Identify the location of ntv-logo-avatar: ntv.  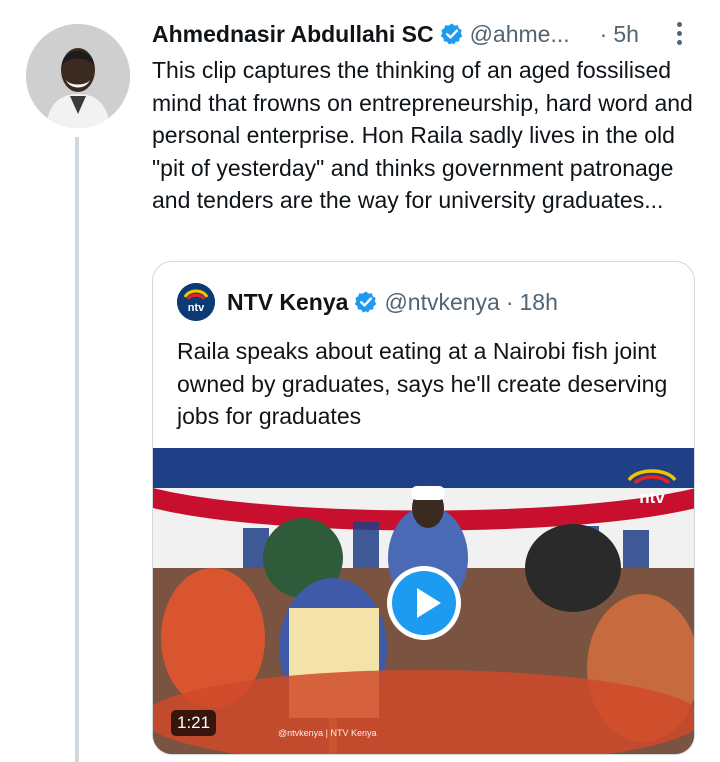
(196, 302).